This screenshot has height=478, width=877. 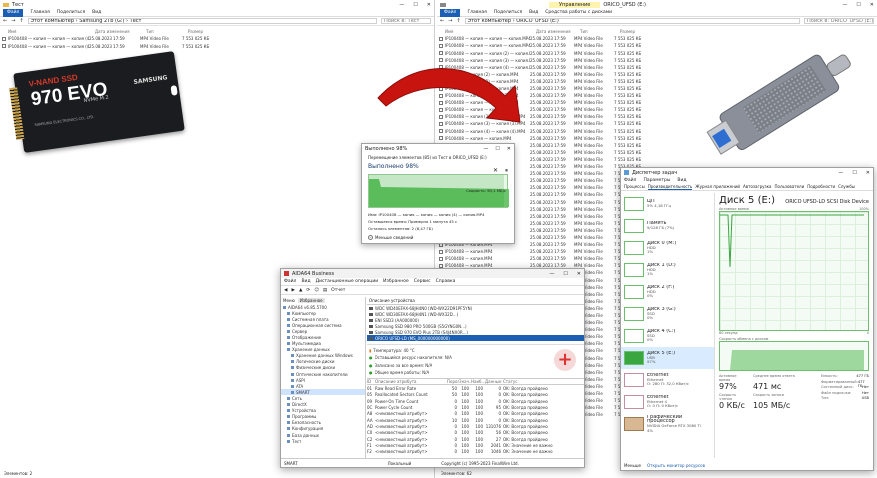 I want to click on tm-menu-item: Параметры, so click(x=656, y=180).